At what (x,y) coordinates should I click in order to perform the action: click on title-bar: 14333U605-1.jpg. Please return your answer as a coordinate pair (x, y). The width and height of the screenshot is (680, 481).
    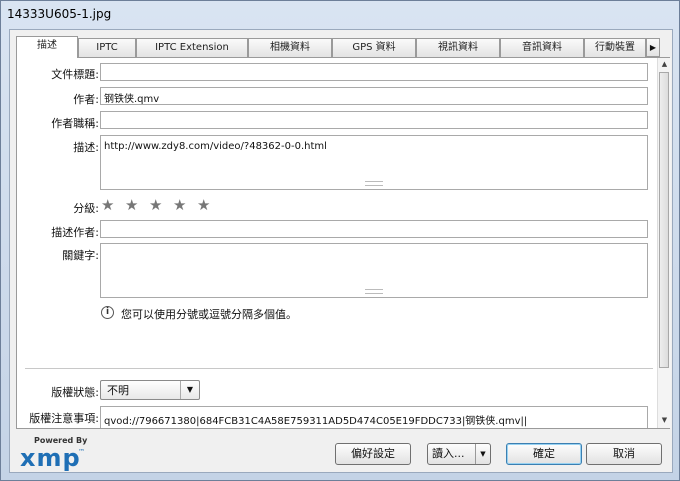
    Looking at the image, I should click on (340, 15).